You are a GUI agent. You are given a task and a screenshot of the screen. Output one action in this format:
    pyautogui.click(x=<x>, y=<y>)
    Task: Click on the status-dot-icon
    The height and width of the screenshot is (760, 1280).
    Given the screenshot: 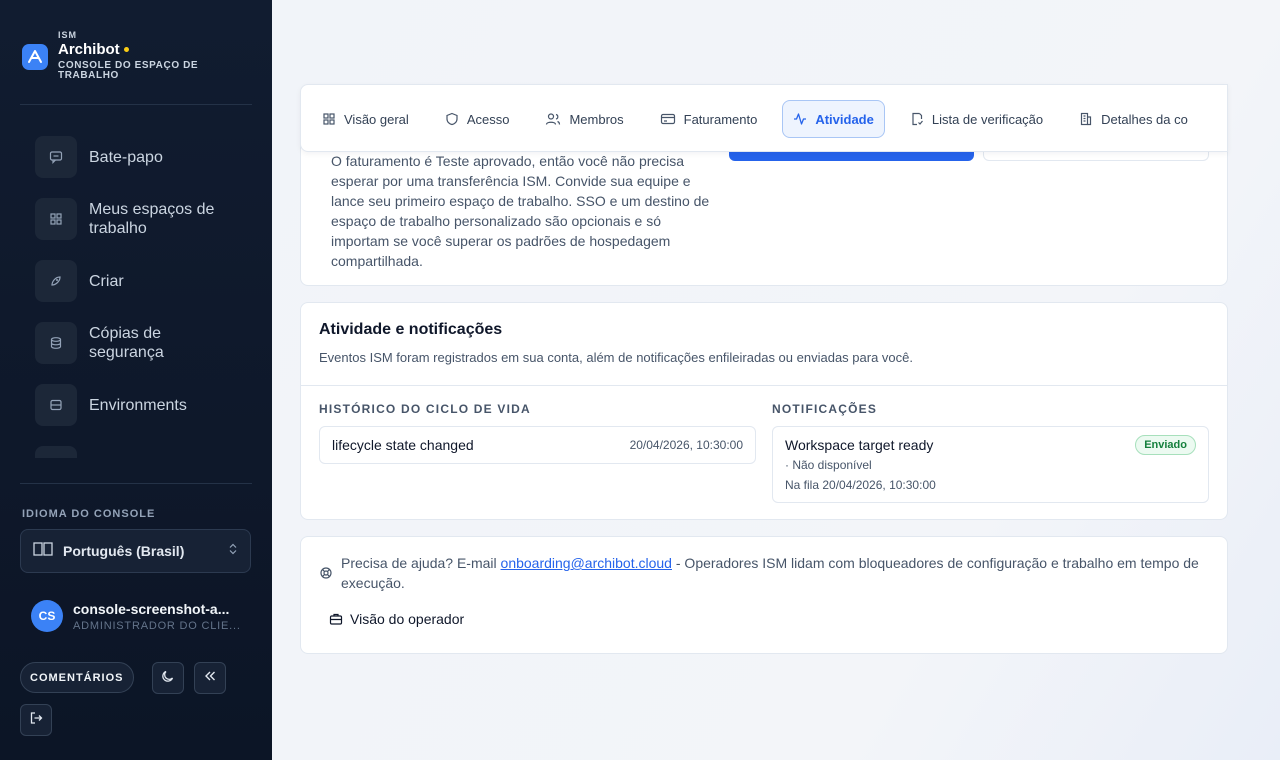 What is the action you would take?
    pyautogui.click(x=126, y=49)
    